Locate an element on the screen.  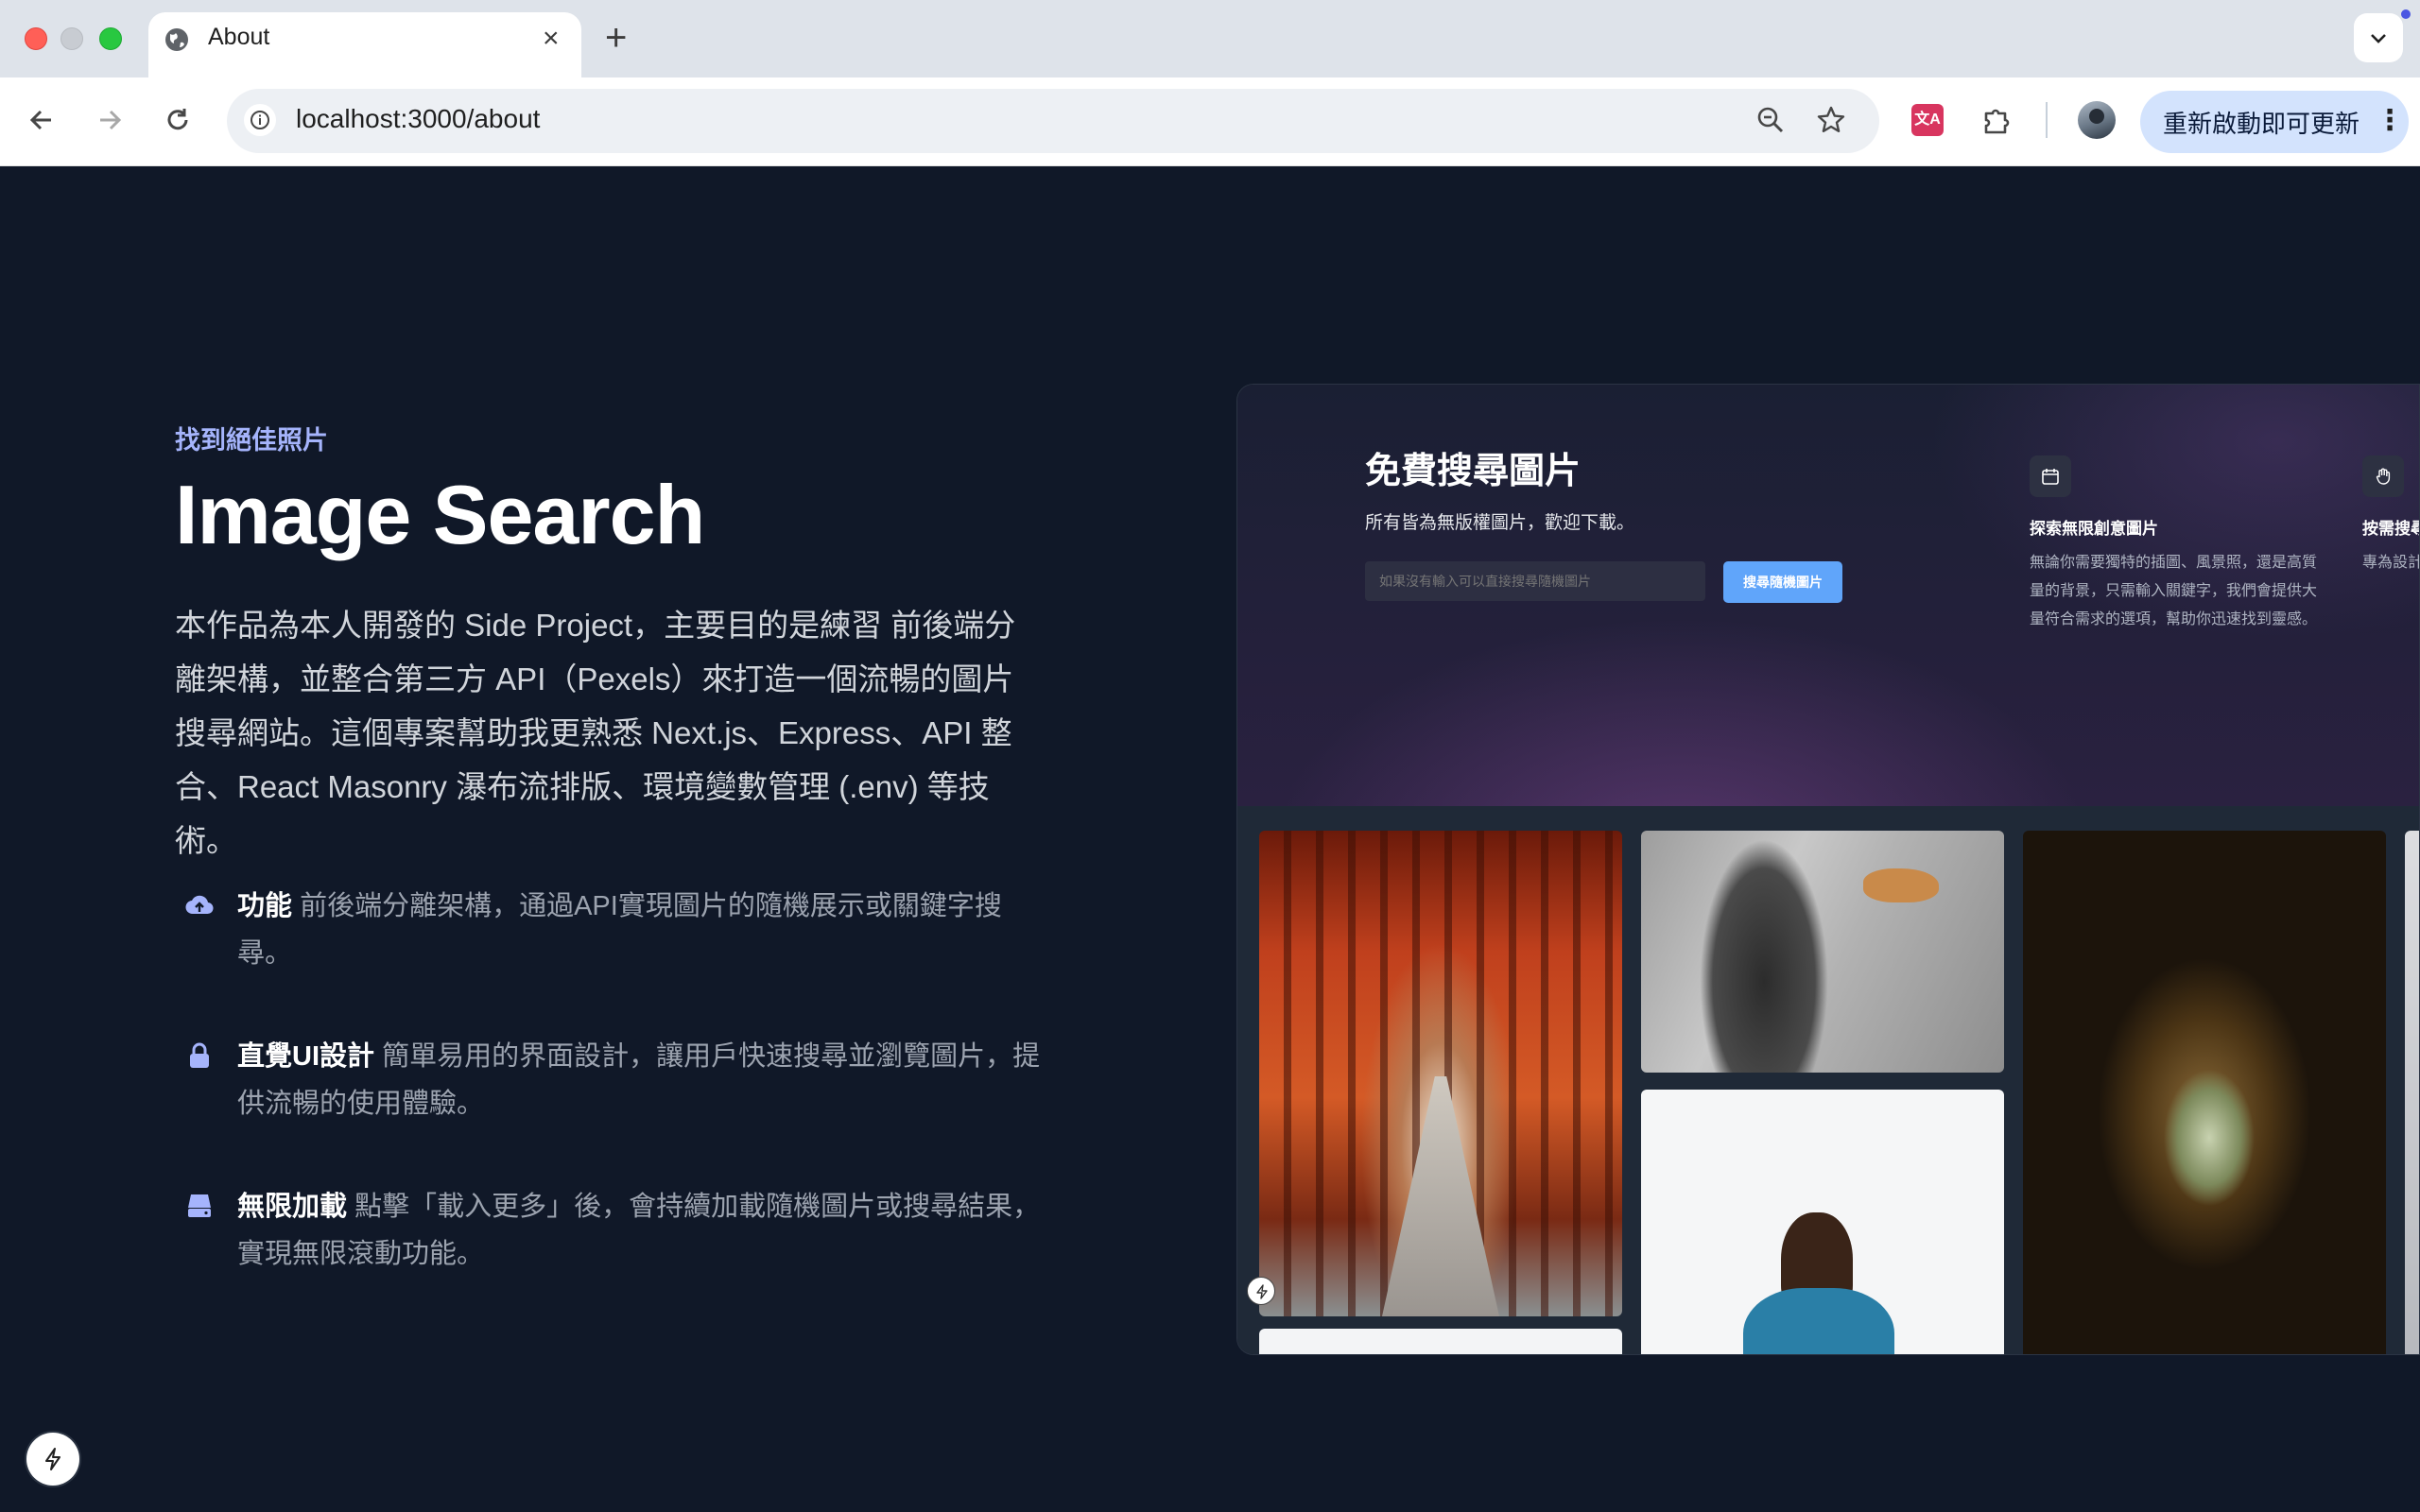
site-info-button is located at coordinates (260, 120).